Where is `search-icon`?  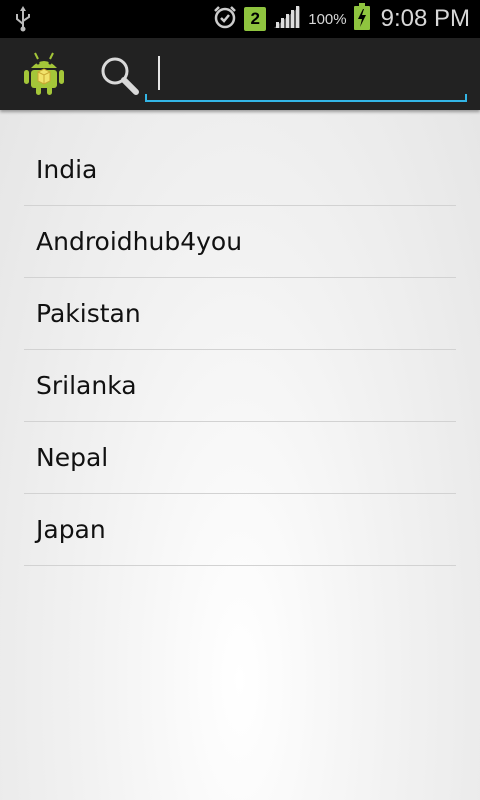 search-icon is located at coordinates (120, 78).